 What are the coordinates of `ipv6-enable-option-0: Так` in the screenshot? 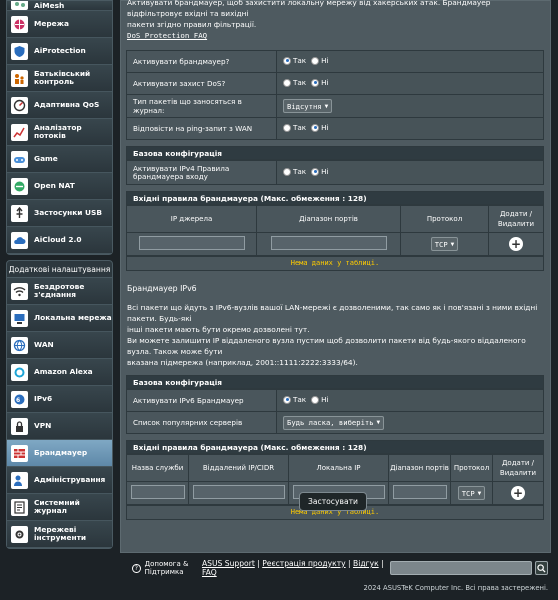 It's located at (294, 399).